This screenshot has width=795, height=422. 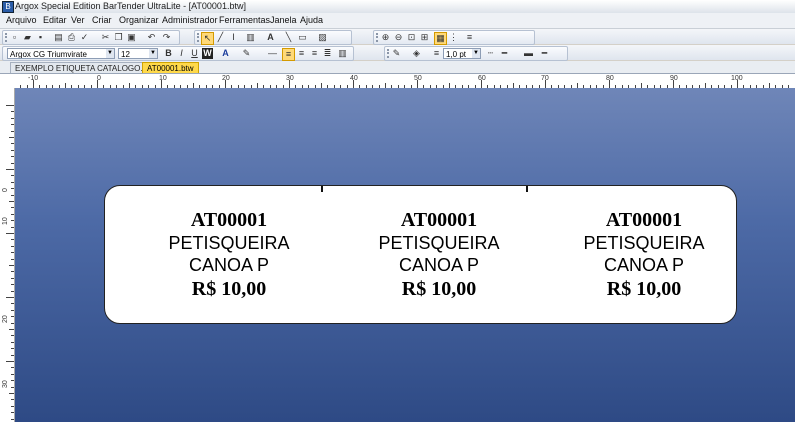 What do you see at coordinates (131, 37) in the screenshot?
I see `paste-icon: ▣` at bounding box center [131, 37].